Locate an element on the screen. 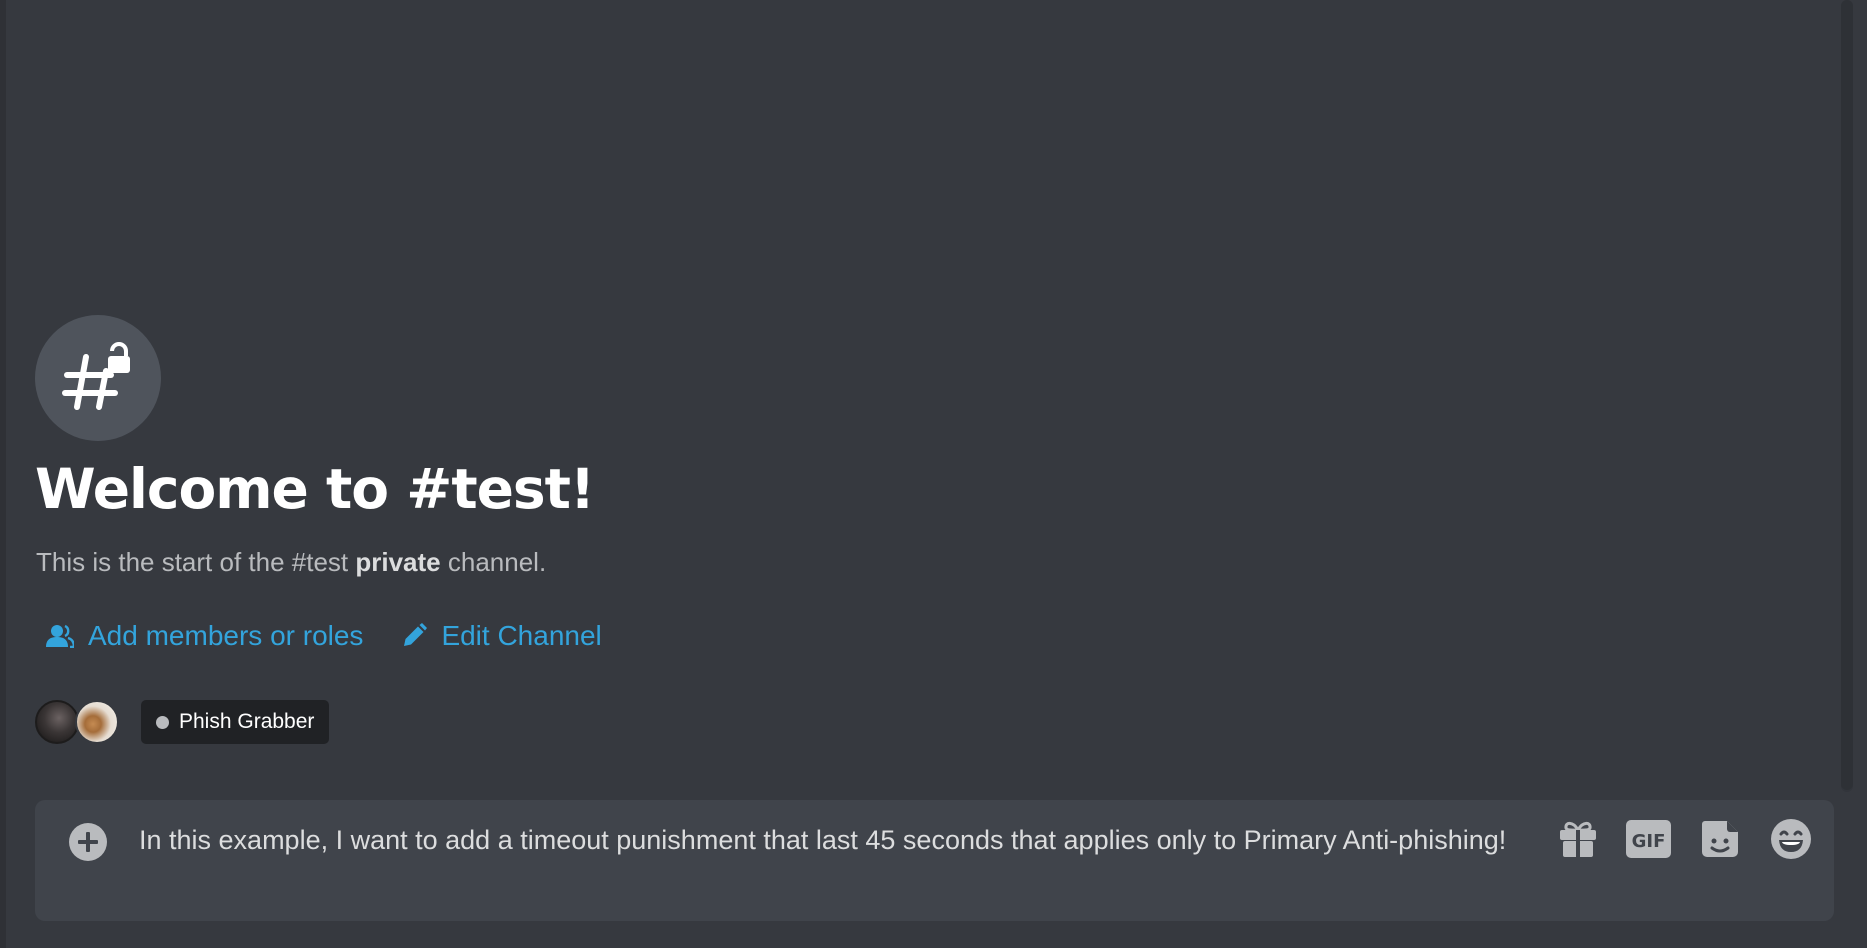  welcome-heading: Welcome to #test! is located at coordinates (315, 489).